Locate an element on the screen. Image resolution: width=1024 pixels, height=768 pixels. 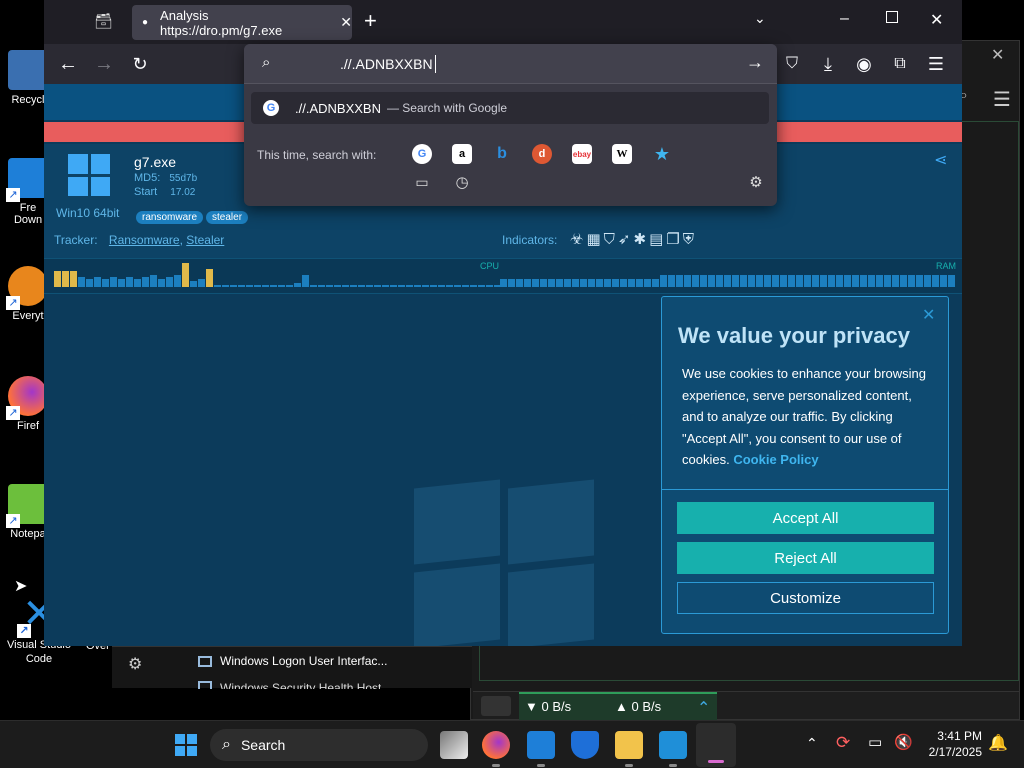
back-arrow-icon: ← is located at coordinates (68, 64).